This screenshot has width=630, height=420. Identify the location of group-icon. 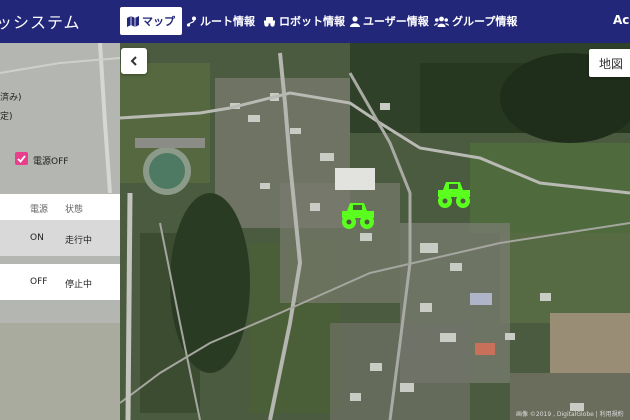
(441, 21).